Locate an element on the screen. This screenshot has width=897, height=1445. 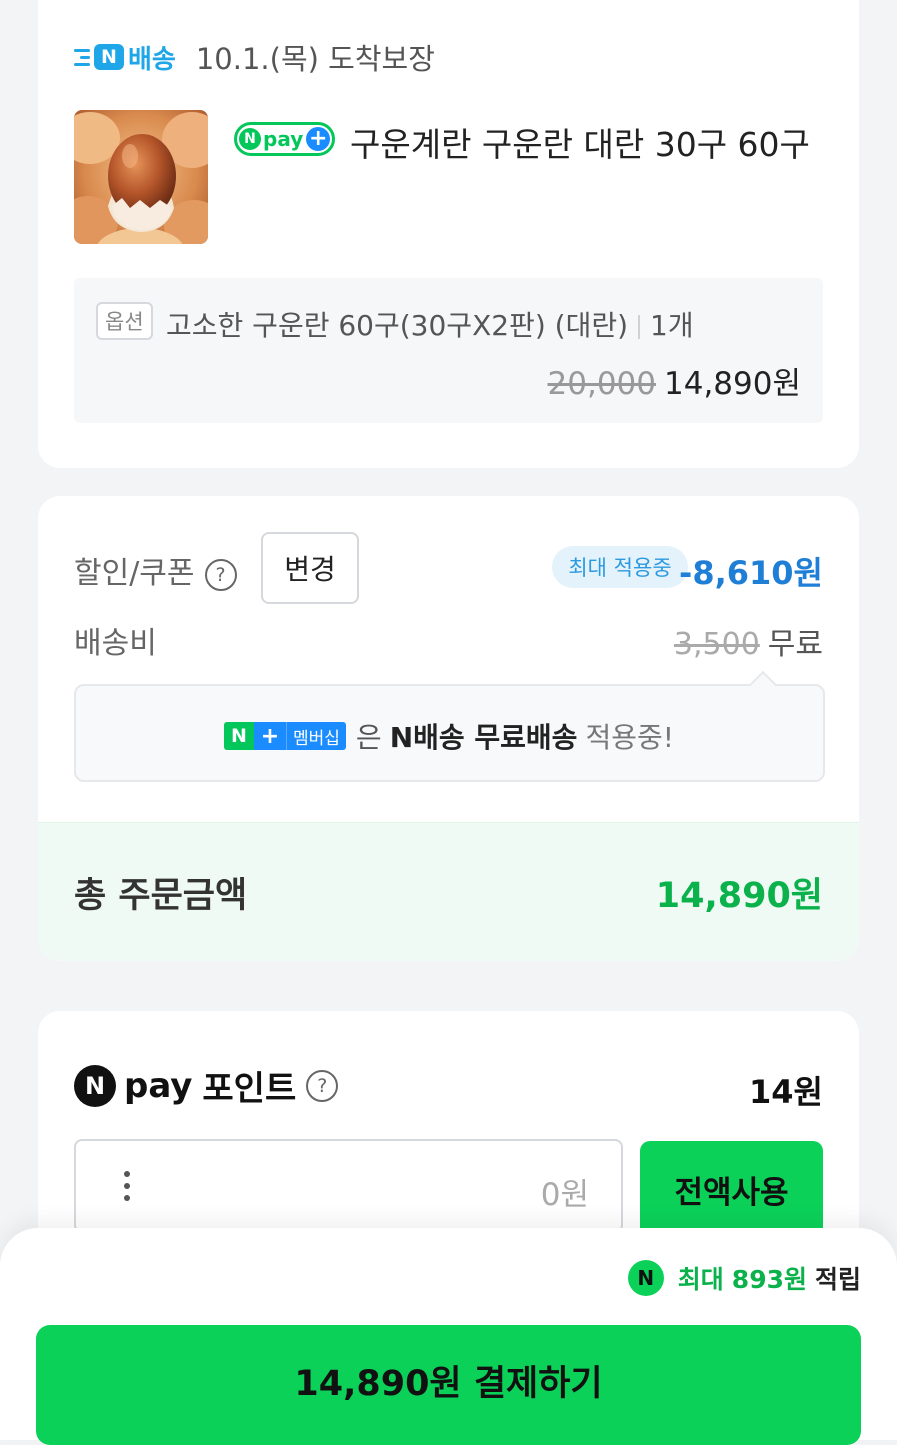
reward-info: N 최대 893원 적립 is located at coordinates (744, 1278).